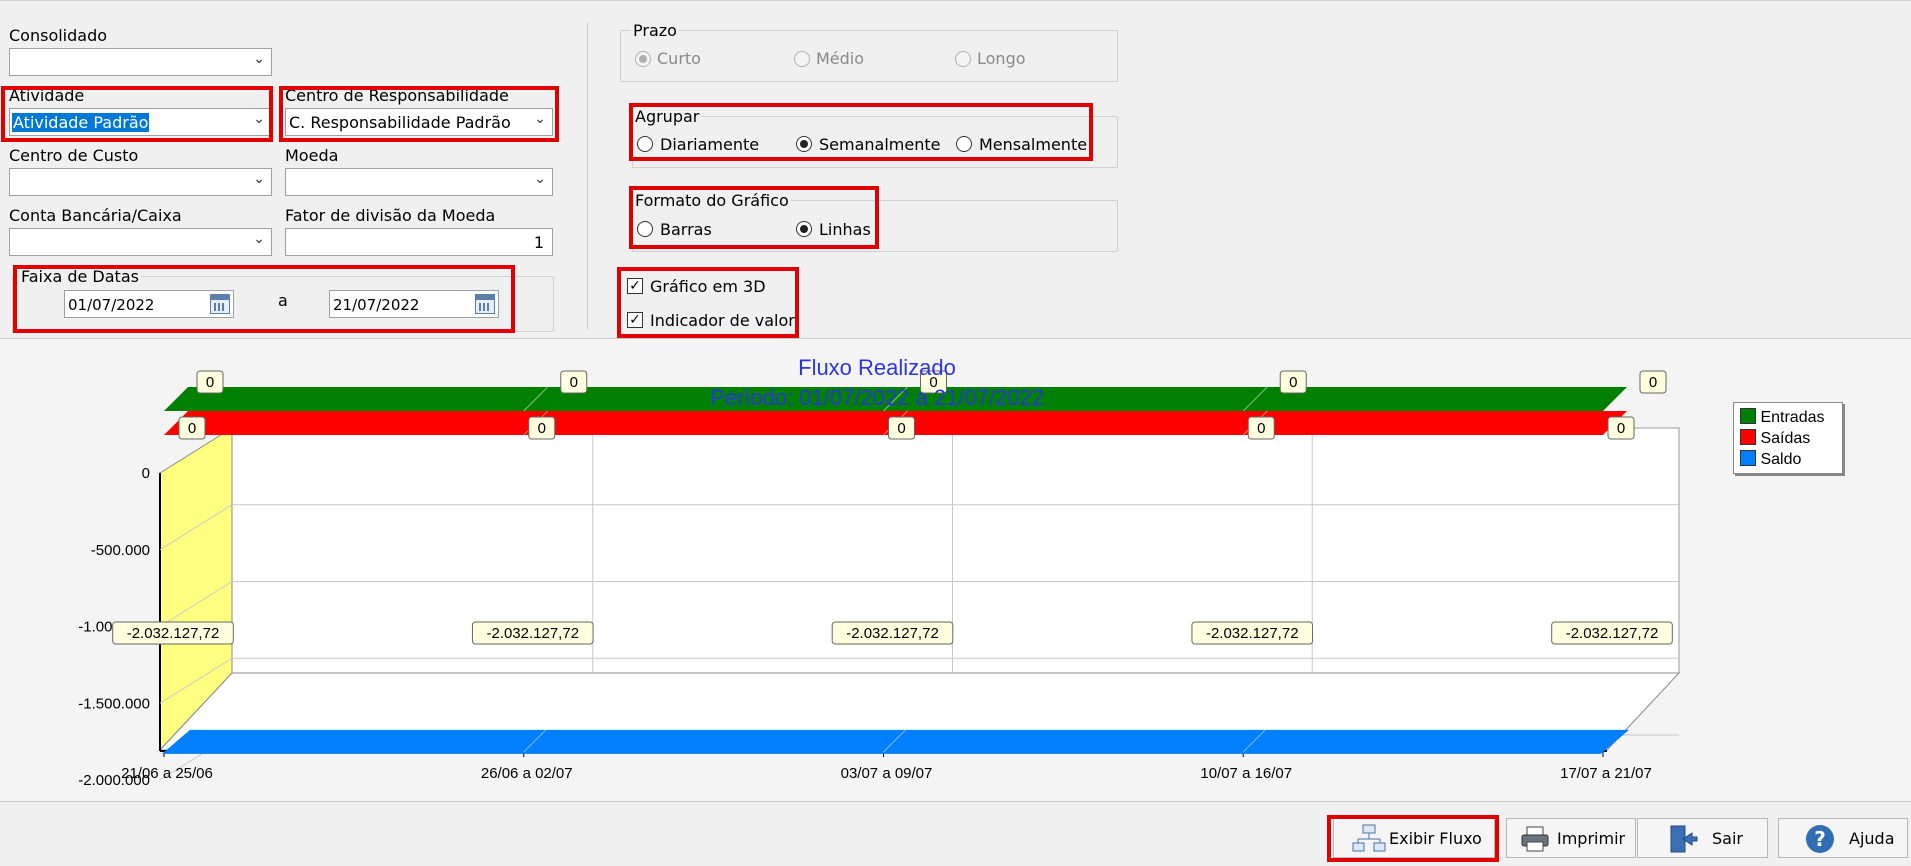 This screenshot has height=866, width=1911. Describe the element at coordinates (643, 59) in the screenshot. I see `prazo-curto-radio` at that location.